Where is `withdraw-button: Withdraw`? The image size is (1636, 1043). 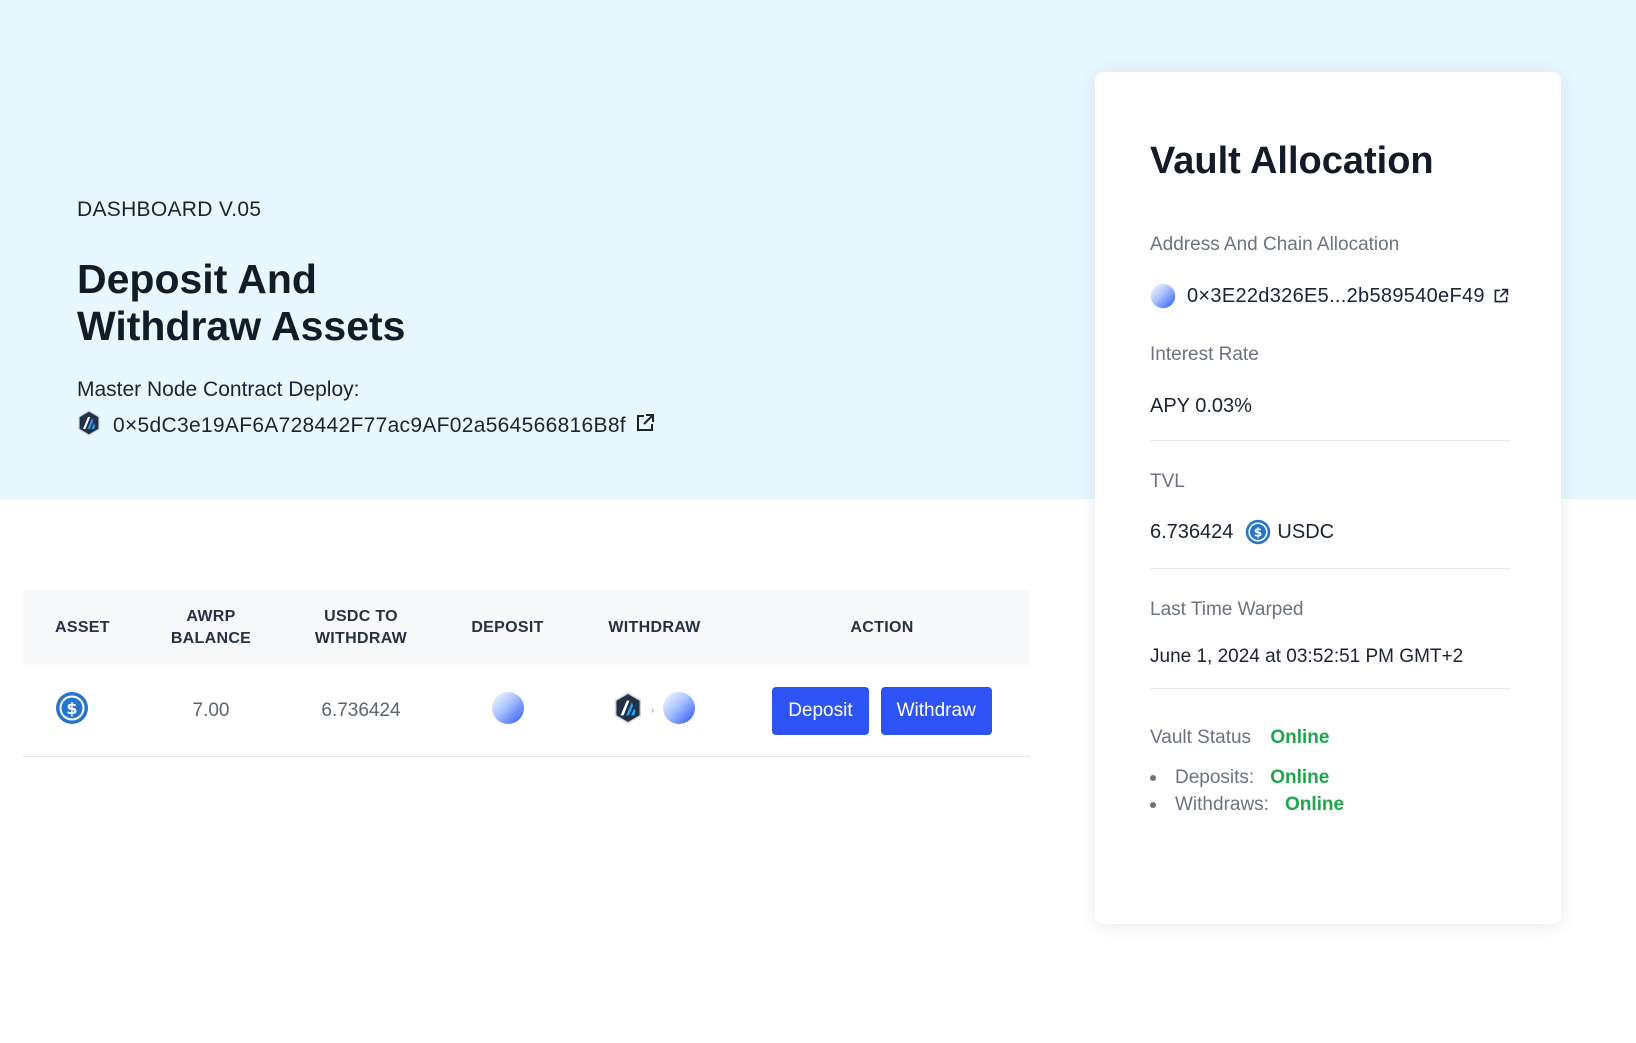 withdraw-button: Withdraw is located at coordinates (936, 710).